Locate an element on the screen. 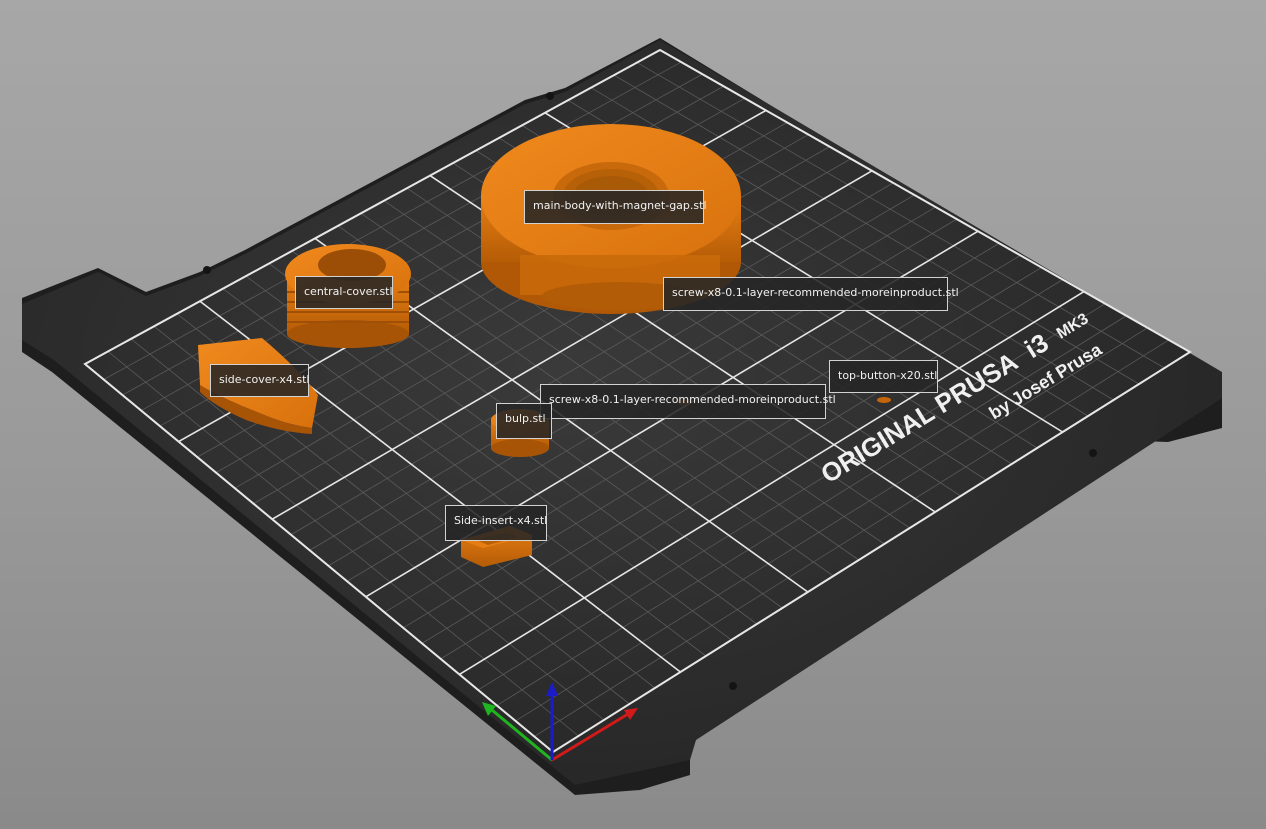  label-side-insert: Side-insert-x4.stl is located at coordinates (496, 523).